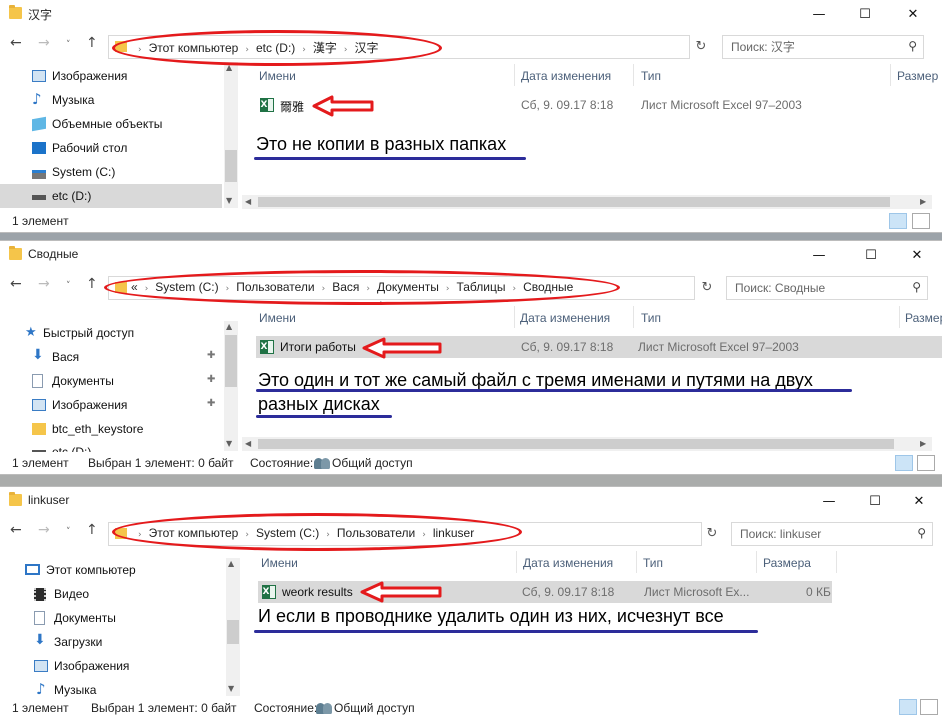 The width and height of the screenshot is (942, 719). What do you see at coordinates (111, 381) in the screenshot?
I see `nav-item-documents: Документы ✚` at bounding box center [111, 381].